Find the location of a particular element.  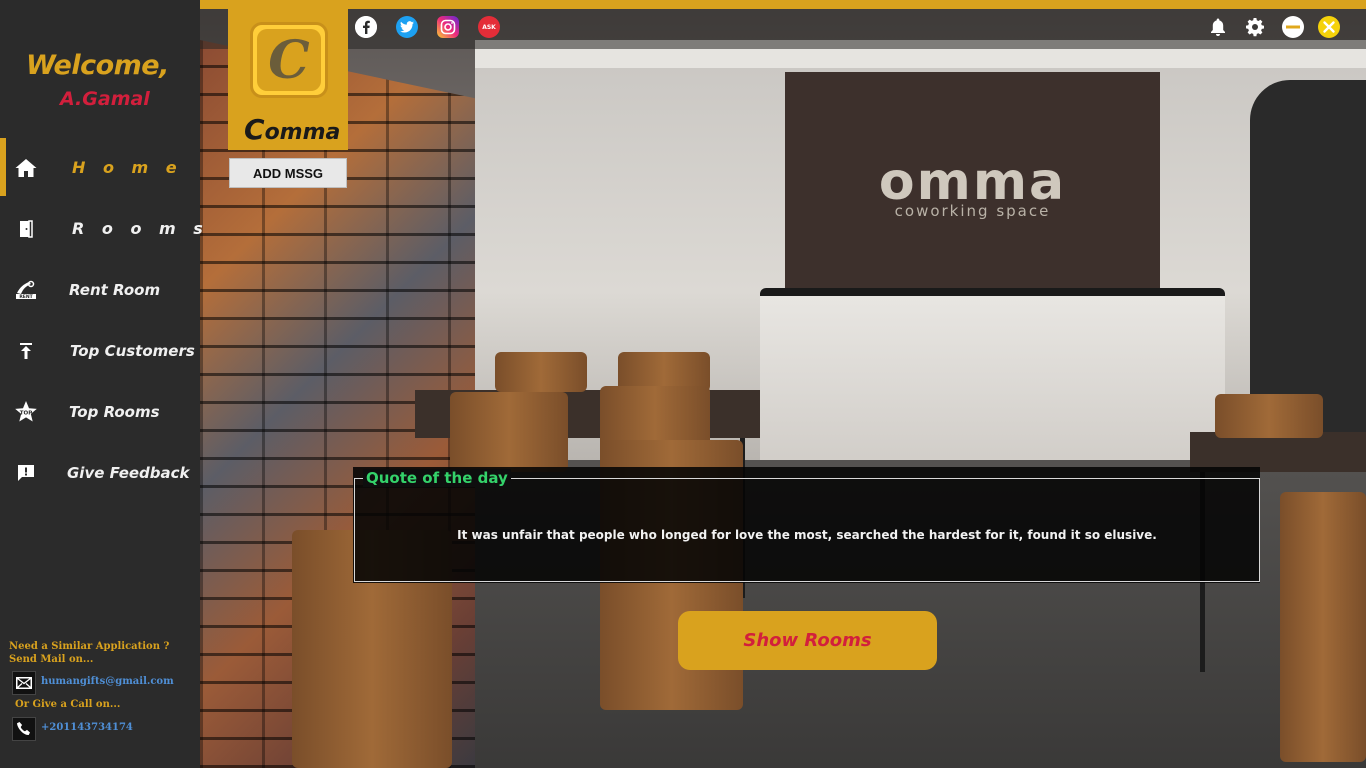

app-logo: C Comma is located at coordinates (288, 79).